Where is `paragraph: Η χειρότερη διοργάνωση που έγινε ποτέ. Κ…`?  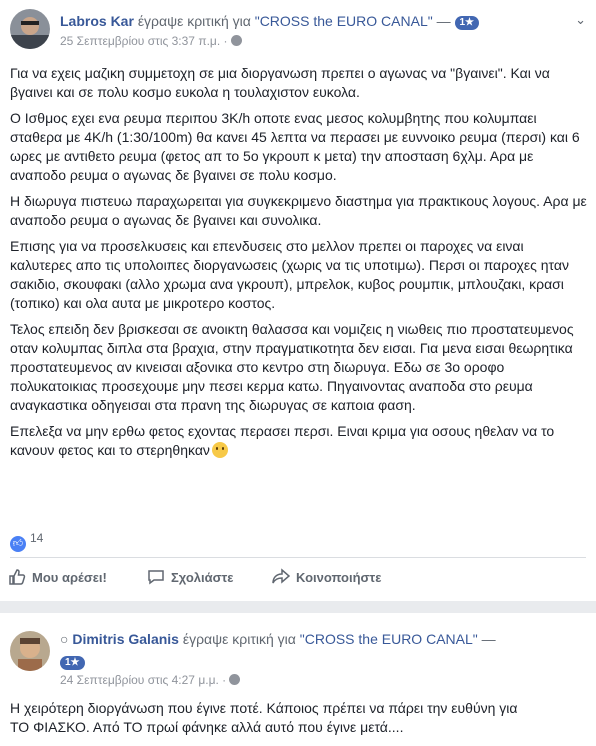
paragraph: Η χειρότερη διοργάνωση που έγινε ποτέ. Κ… is located at coordinates (264, 708).